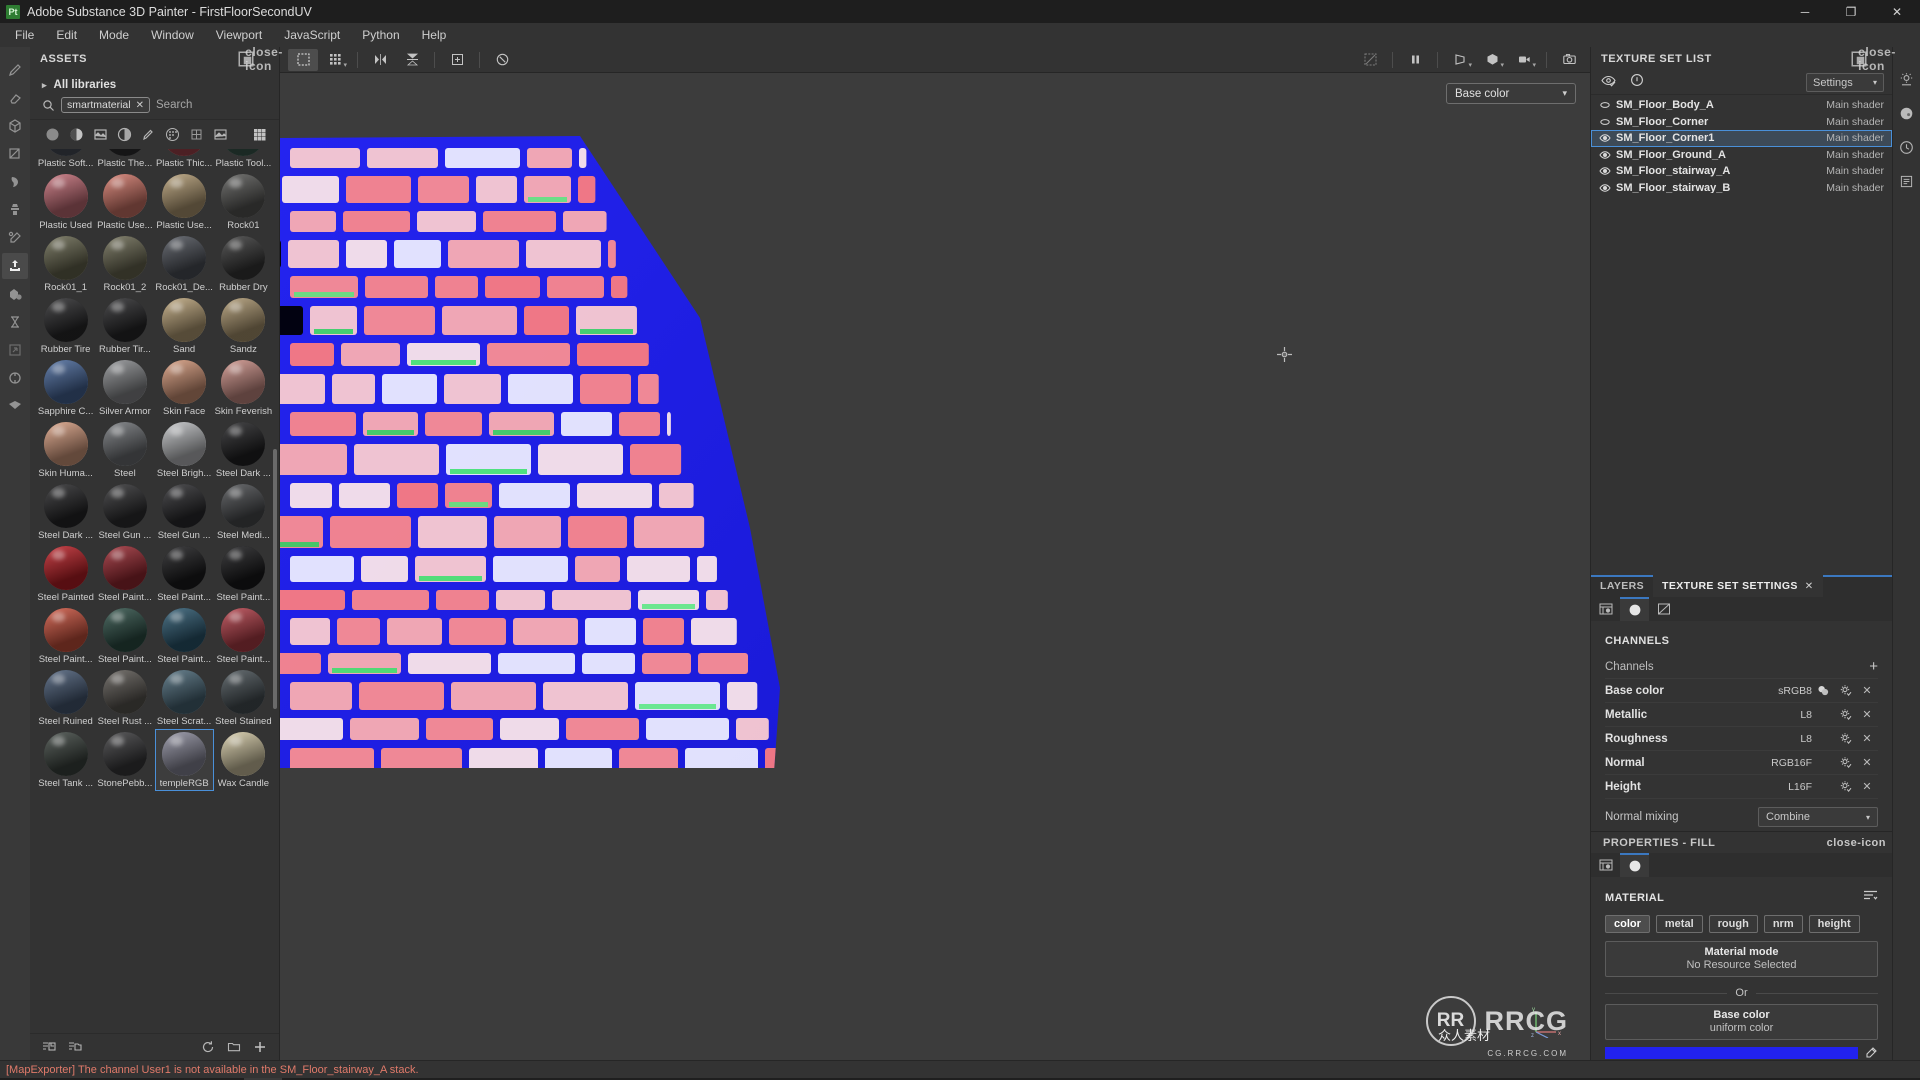 This screenshot has width=1920, height=1080. I want to click on channel-row: Normal RGB16F ✕, so click(1741, 763).